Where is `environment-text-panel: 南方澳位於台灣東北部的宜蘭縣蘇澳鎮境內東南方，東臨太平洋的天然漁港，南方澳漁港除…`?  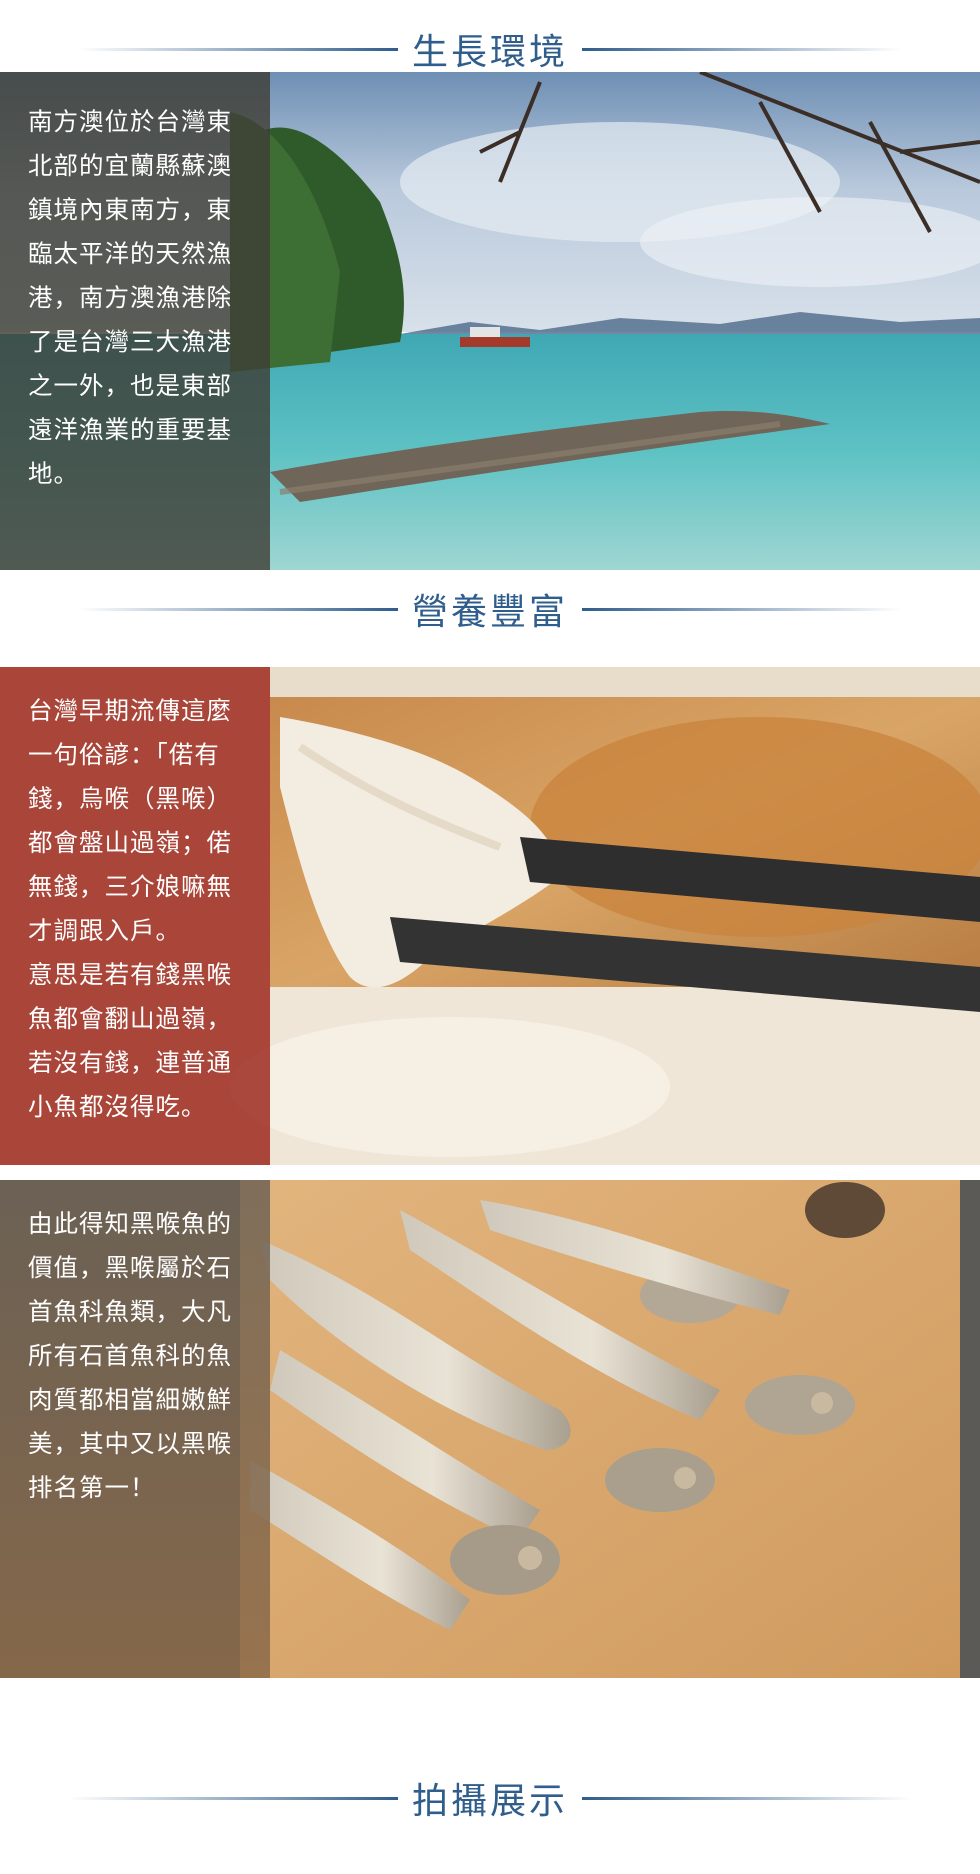
environment-text-panel: 南方澳位於台灣東北部的宜蘭縣蘇澳鎮境內東南方，東臨太平洋的天然漁港，南方澳漁港除… is located at coordinates (135, 321).